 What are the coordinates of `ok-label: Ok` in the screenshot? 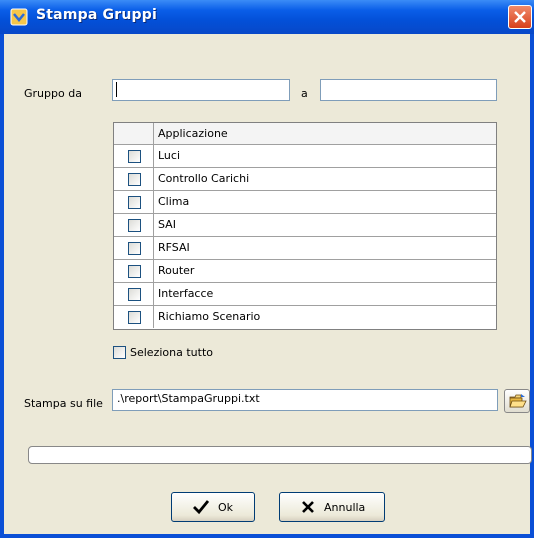 It's located at (226, 507).